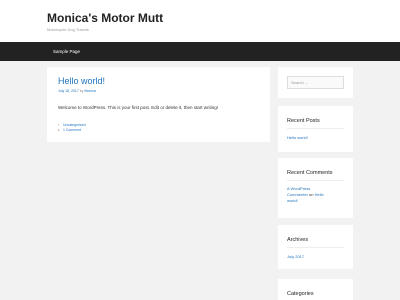 Image resolution: width=400 pixels, height=300 pixels. I want to click on archives-widget: Archives July 2017, so click(315, 247).